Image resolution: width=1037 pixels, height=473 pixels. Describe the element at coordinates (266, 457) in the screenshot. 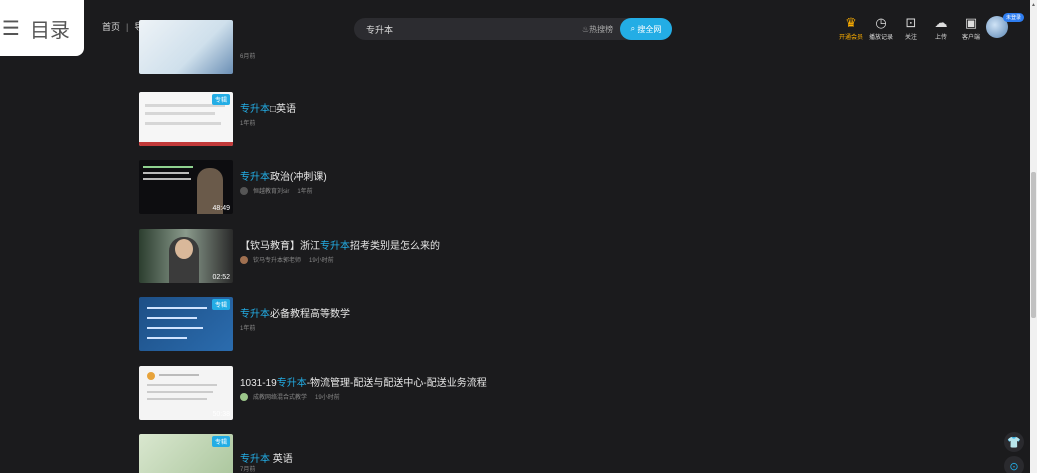

I see `video-title: 专升本 英语` at that location.